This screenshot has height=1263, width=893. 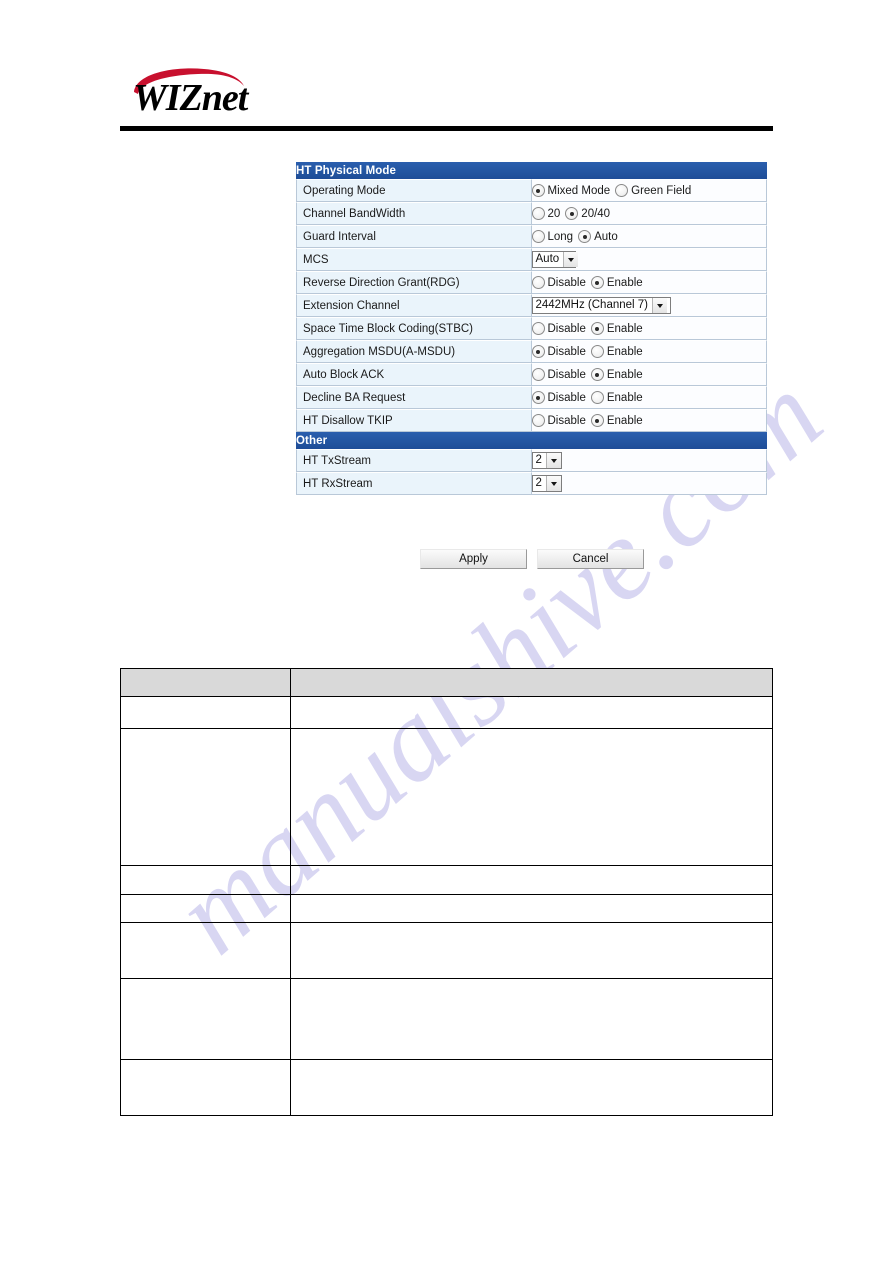 What do you see at coordinates (649, 328) in the screenshot?
I see `value-stbc: Disable Enable` at bounding box center [649, 328].